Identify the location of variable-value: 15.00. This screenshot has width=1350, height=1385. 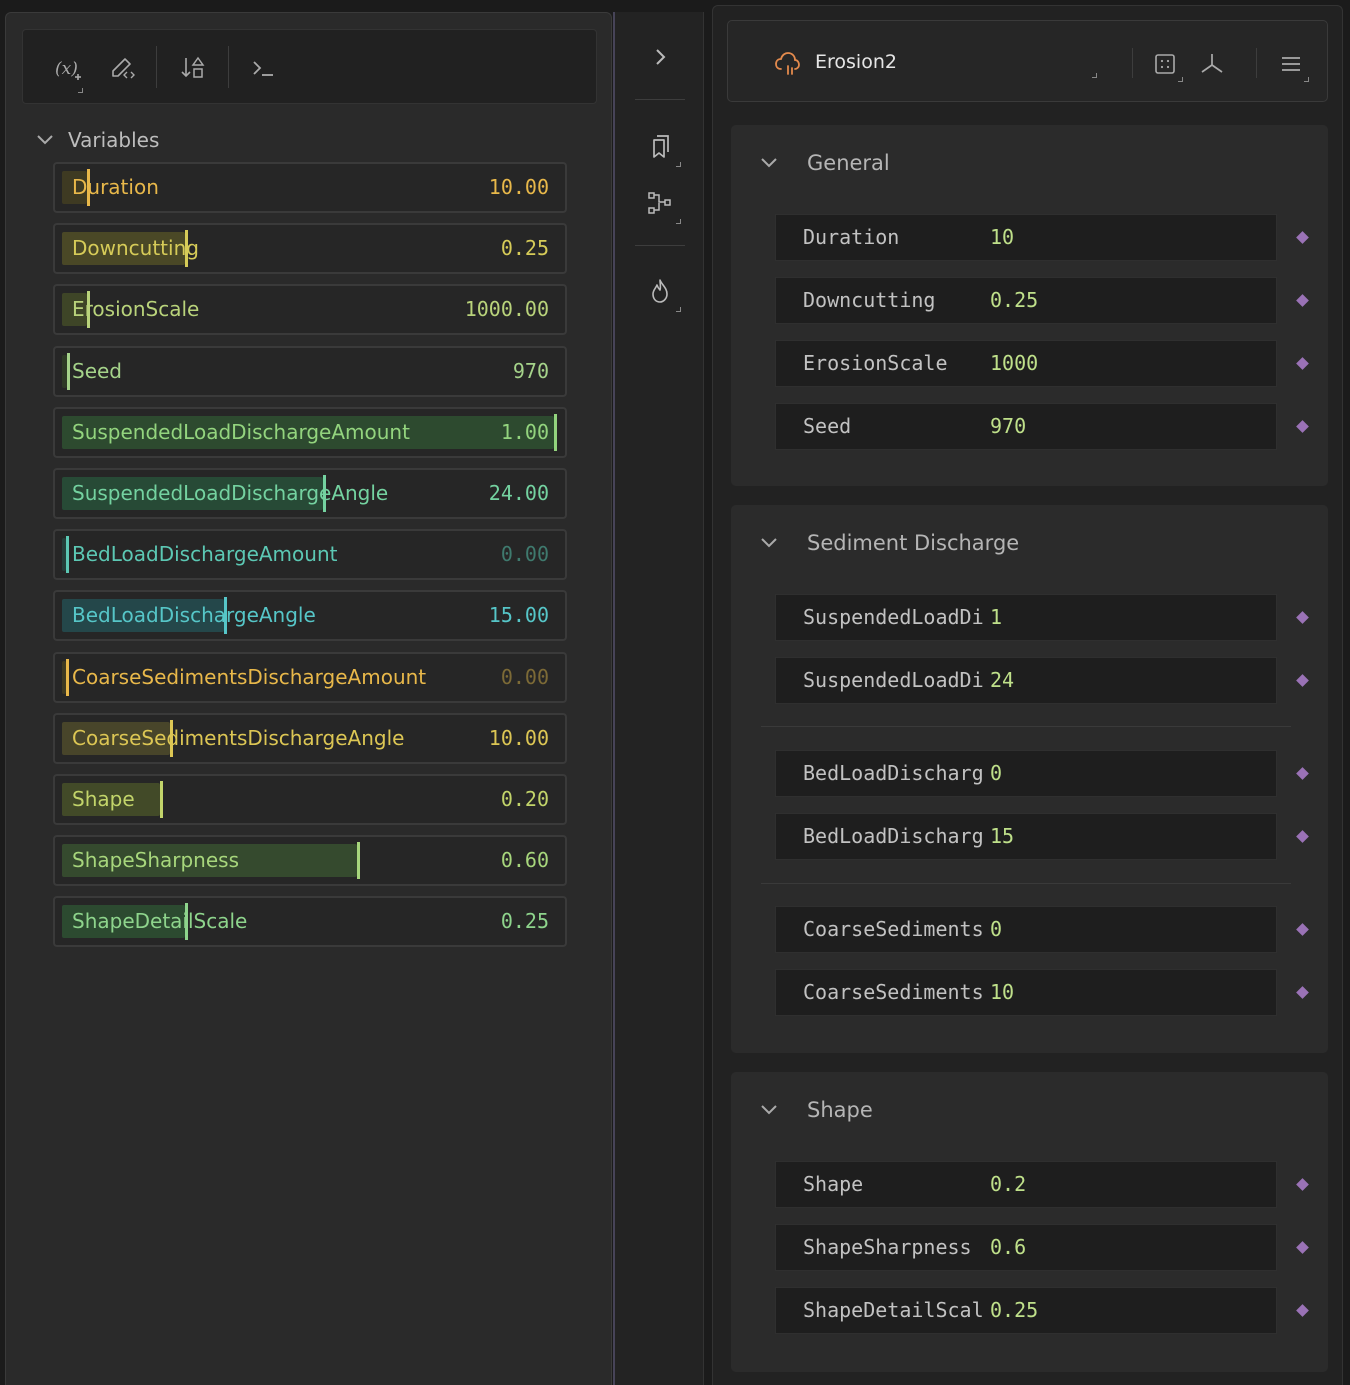
(519, 615).